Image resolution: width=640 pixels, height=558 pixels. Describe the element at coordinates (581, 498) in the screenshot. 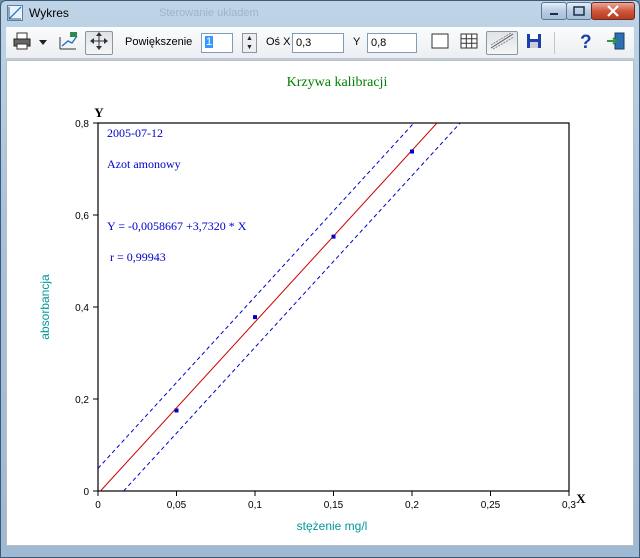

I see `x-axis-letter: X` at that location.